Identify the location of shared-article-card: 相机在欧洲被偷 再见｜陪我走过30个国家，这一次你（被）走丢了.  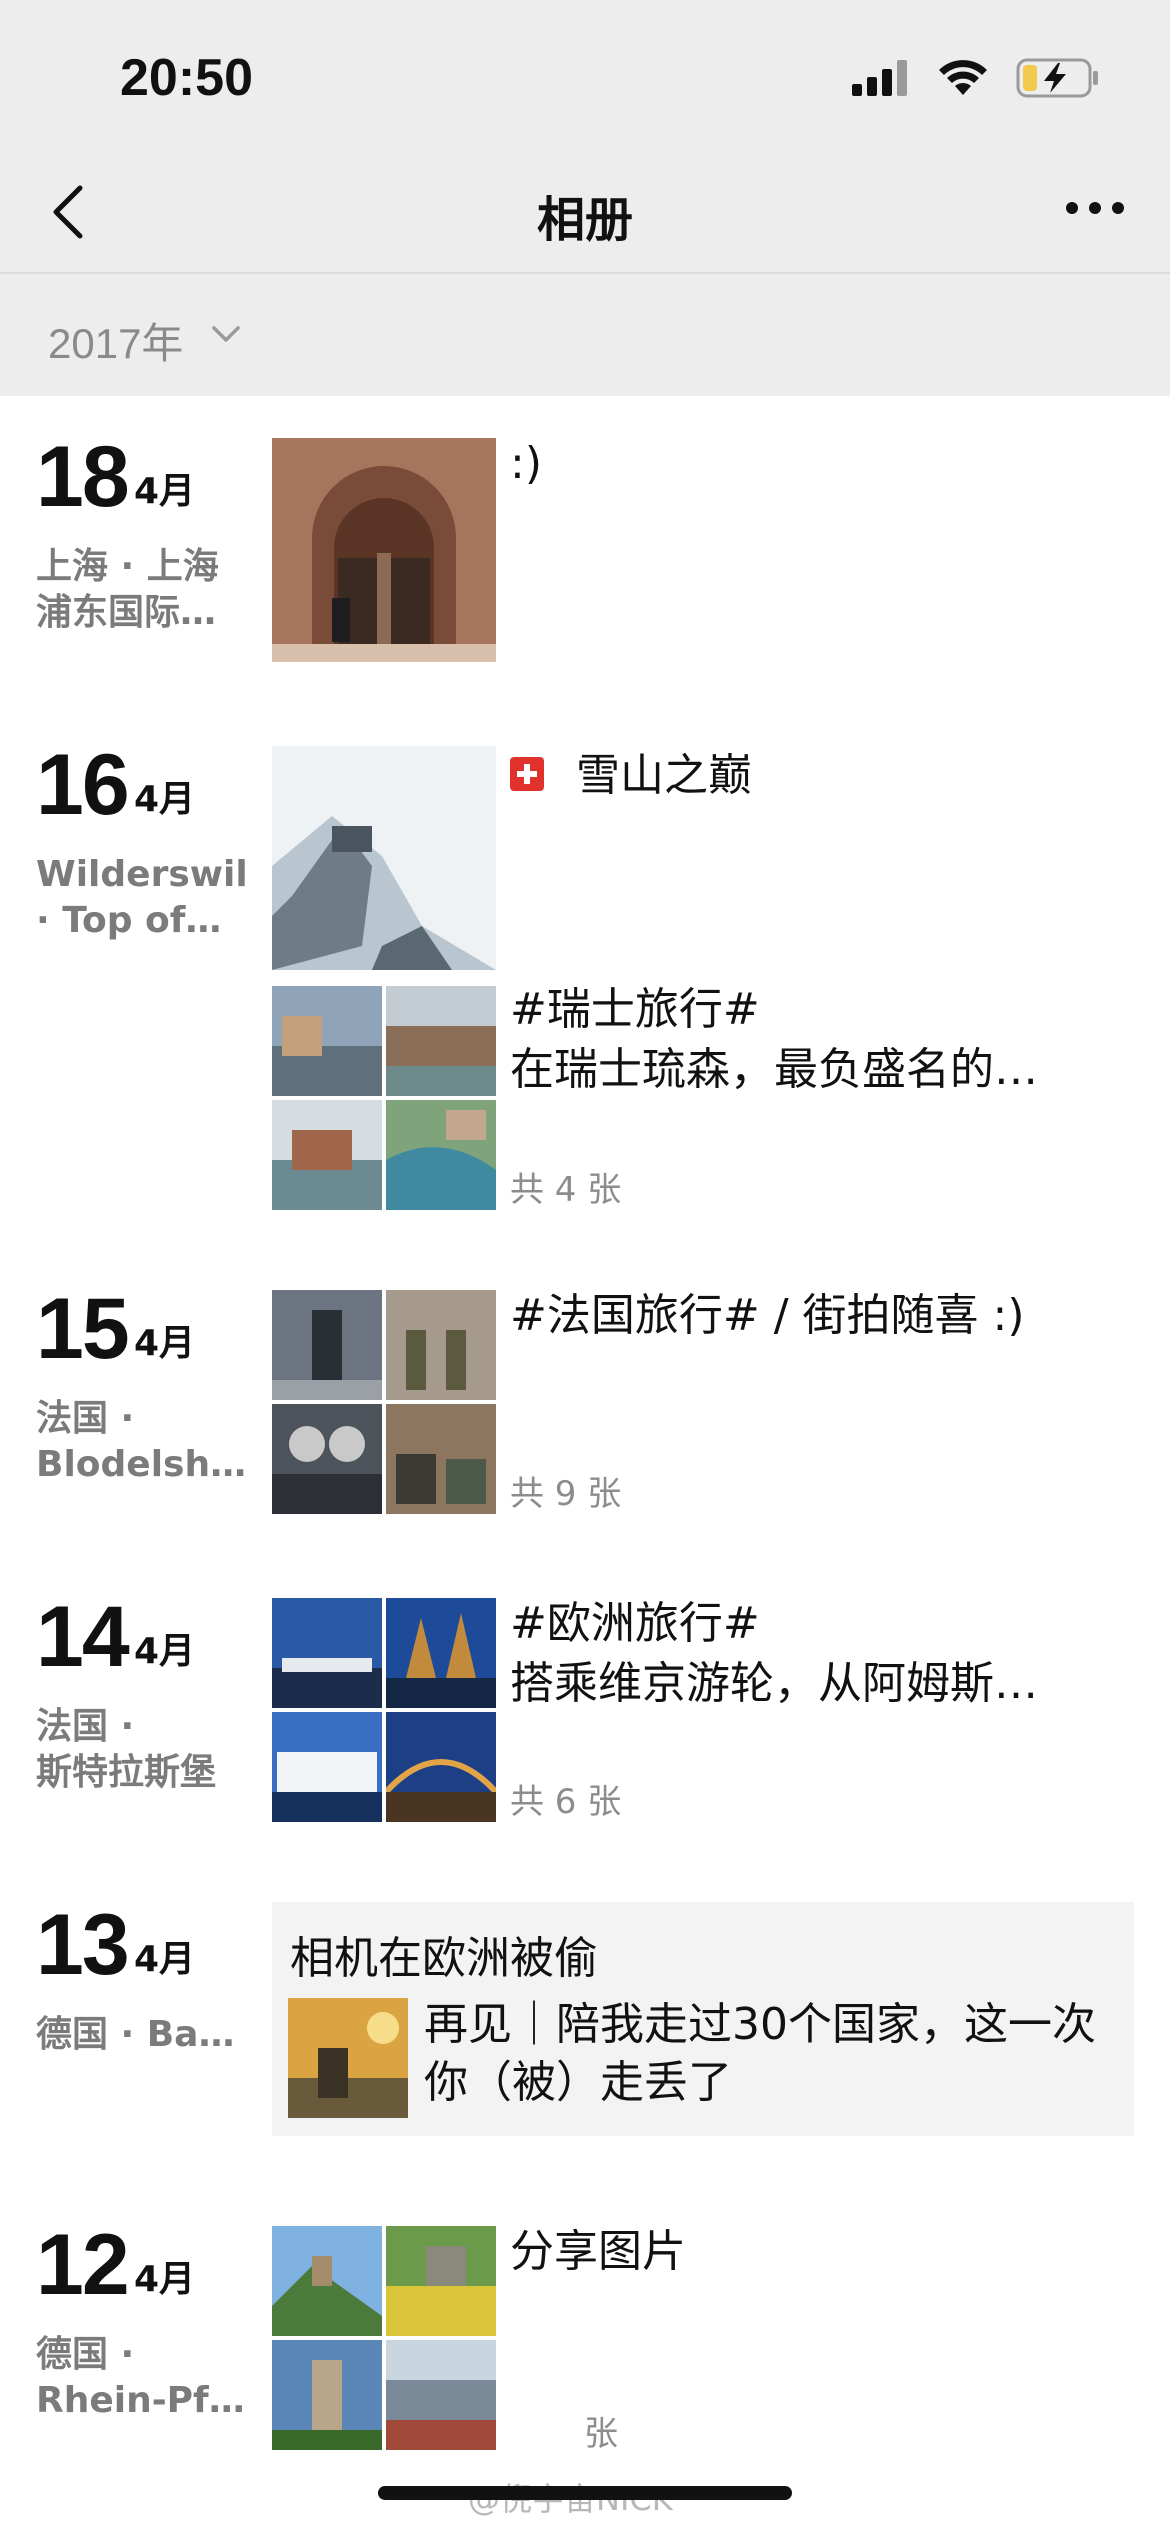
(703, 2019).